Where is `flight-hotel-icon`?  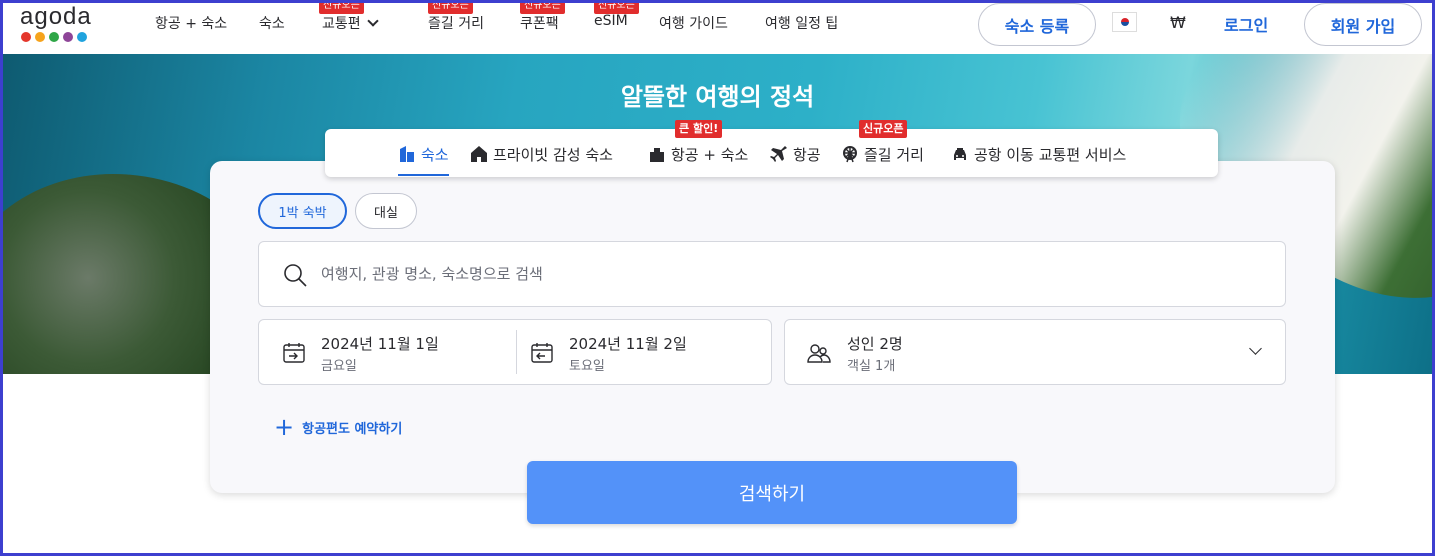 flight-hotel-icon is located at coordinates (657, 155).